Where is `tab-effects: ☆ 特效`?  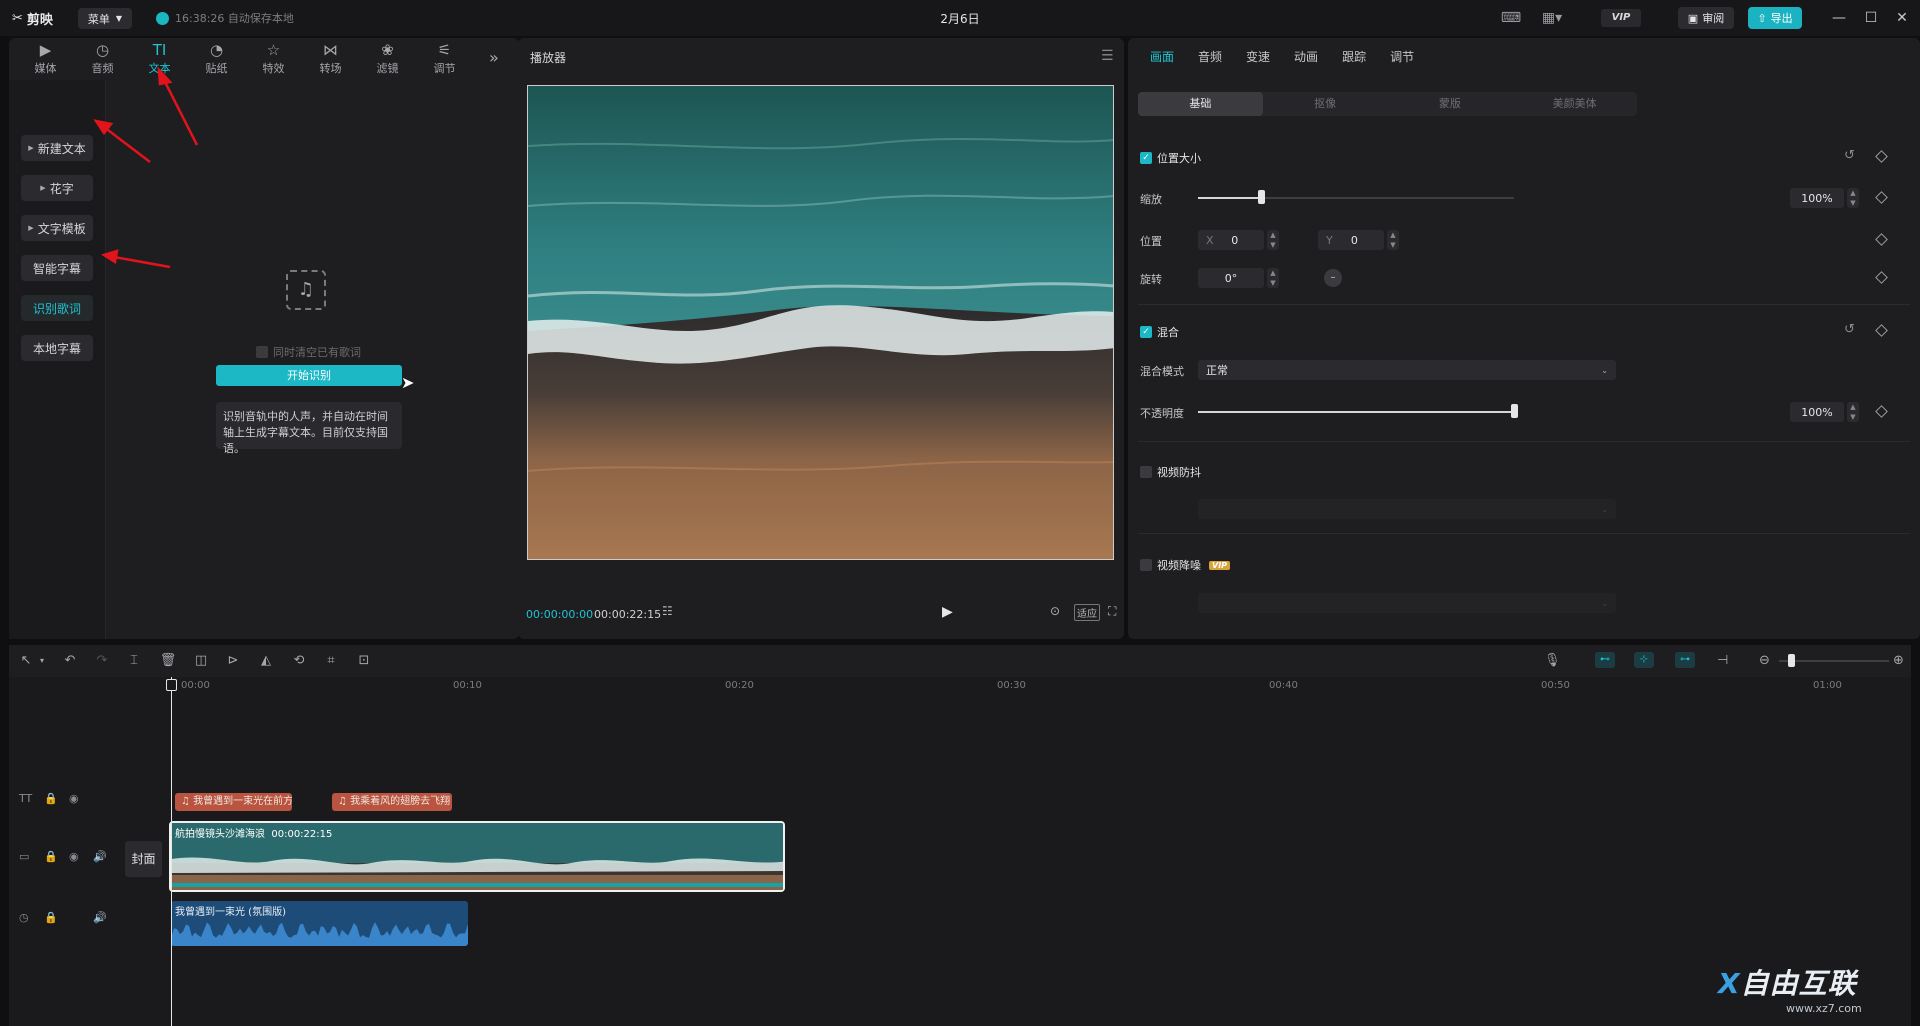
tab-effects: ☆ 特效 is located at coordinates (273, 59).